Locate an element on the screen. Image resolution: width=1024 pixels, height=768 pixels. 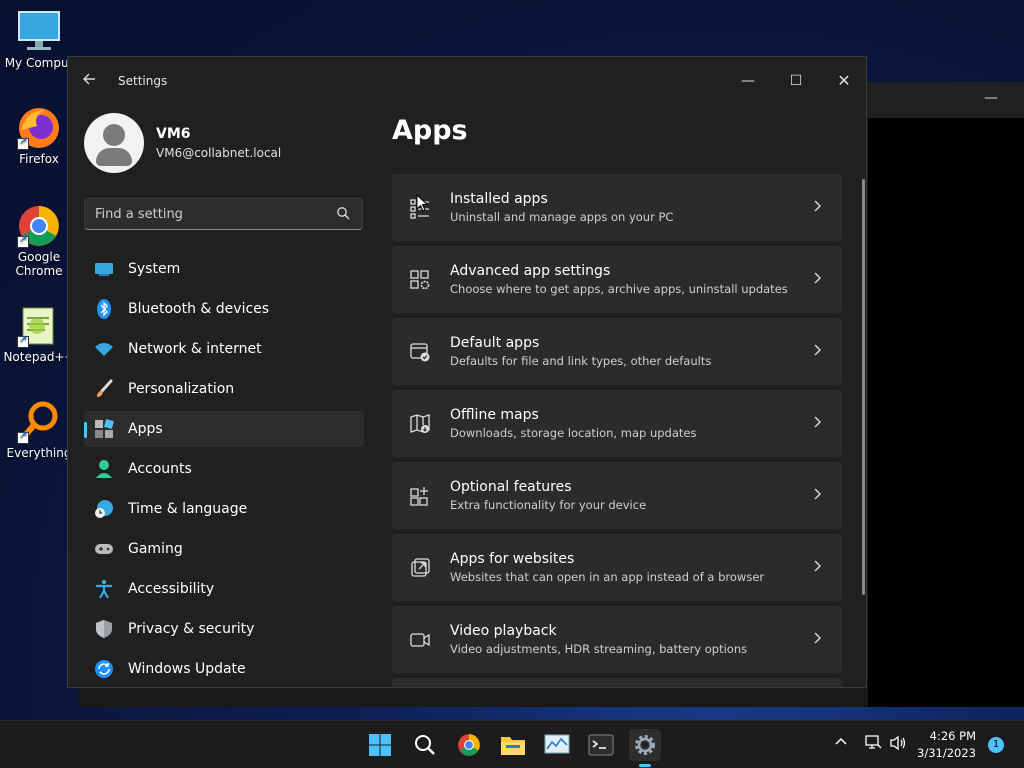
volume-icon is located at coordinates (898, 745).